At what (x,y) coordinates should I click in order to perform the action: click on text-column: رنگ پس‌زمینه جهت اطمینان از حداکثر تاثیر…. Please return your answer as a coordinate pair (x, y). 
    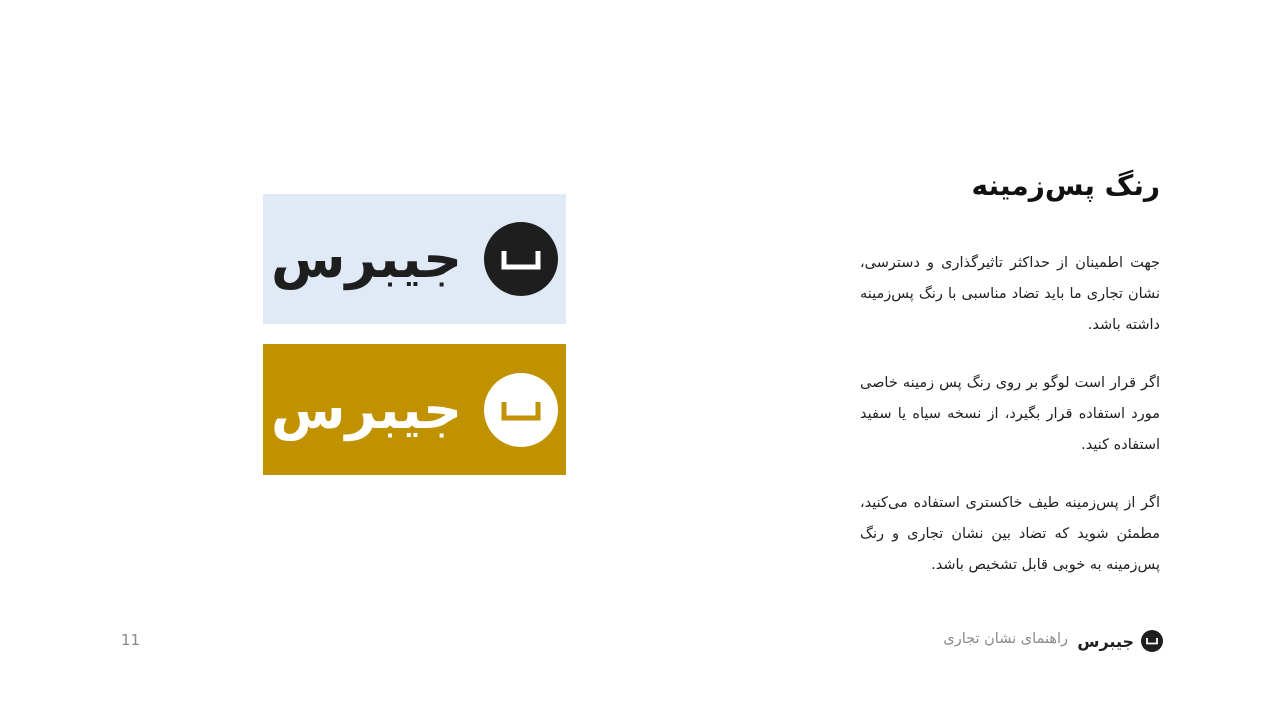
    Looking at the image, I should click on (1010, 388).